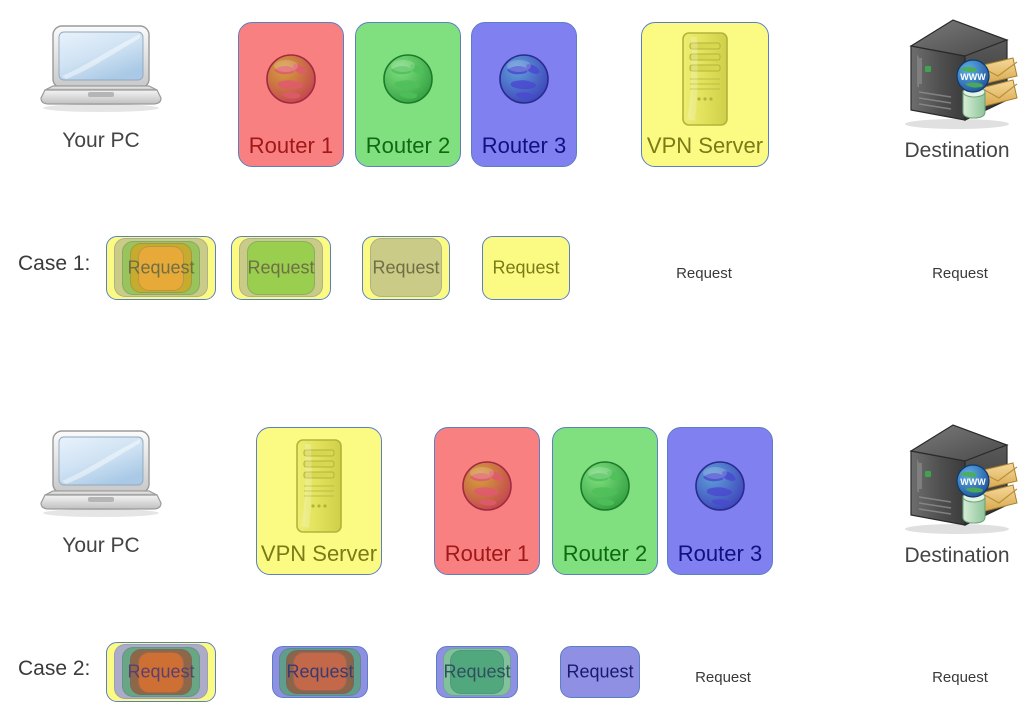 The height and width of the screenshot is (703, 1024). What do you see at coordinates (54, 668) in the screenshot?
I see `case-2-label: Case 2:` at bounding box center [54, 668].